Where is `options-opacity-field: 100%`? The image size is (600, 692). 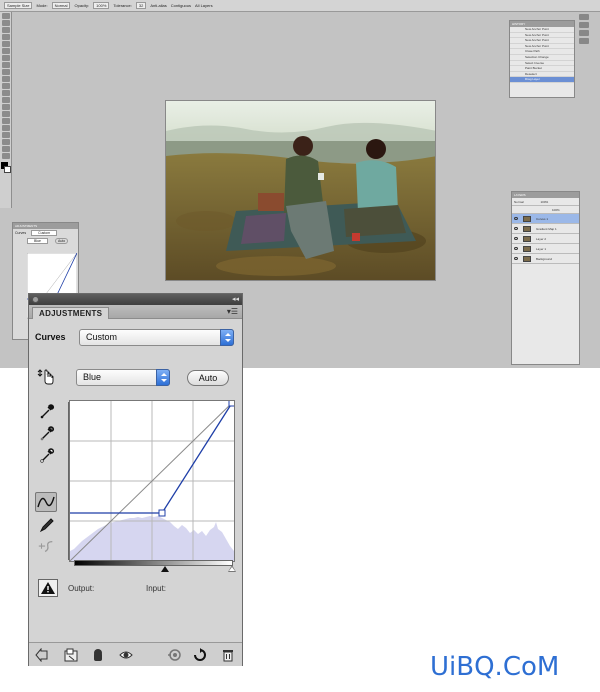 options-opacity-field: 100% is located at coordinates (101, 5).